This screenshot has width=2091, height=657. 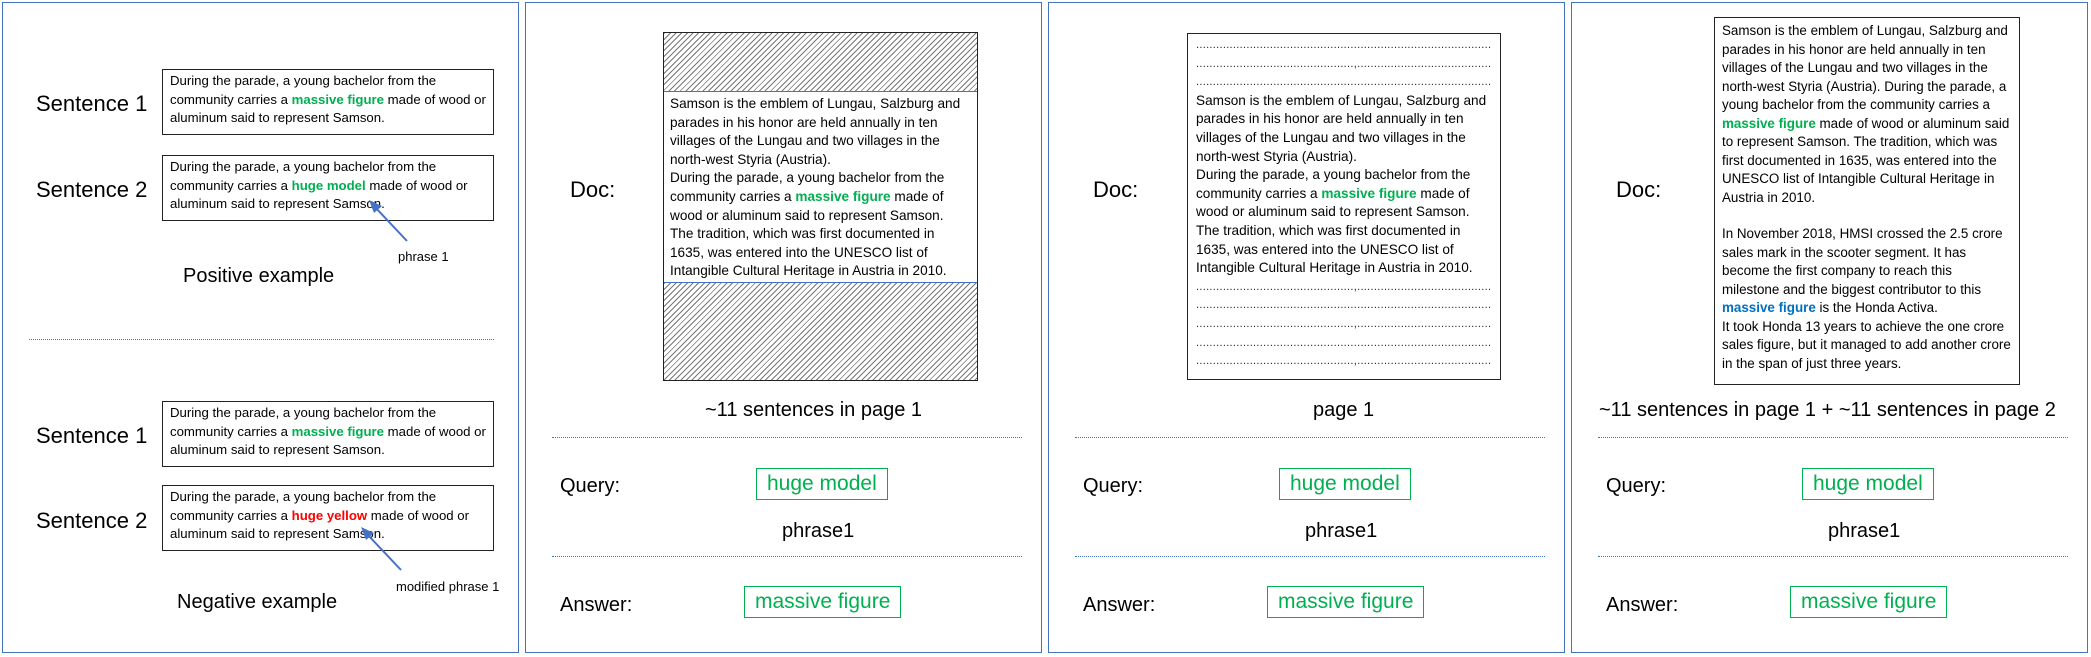 I want to click on negative-example-caption: Negative example, so click(x=257, y=602).